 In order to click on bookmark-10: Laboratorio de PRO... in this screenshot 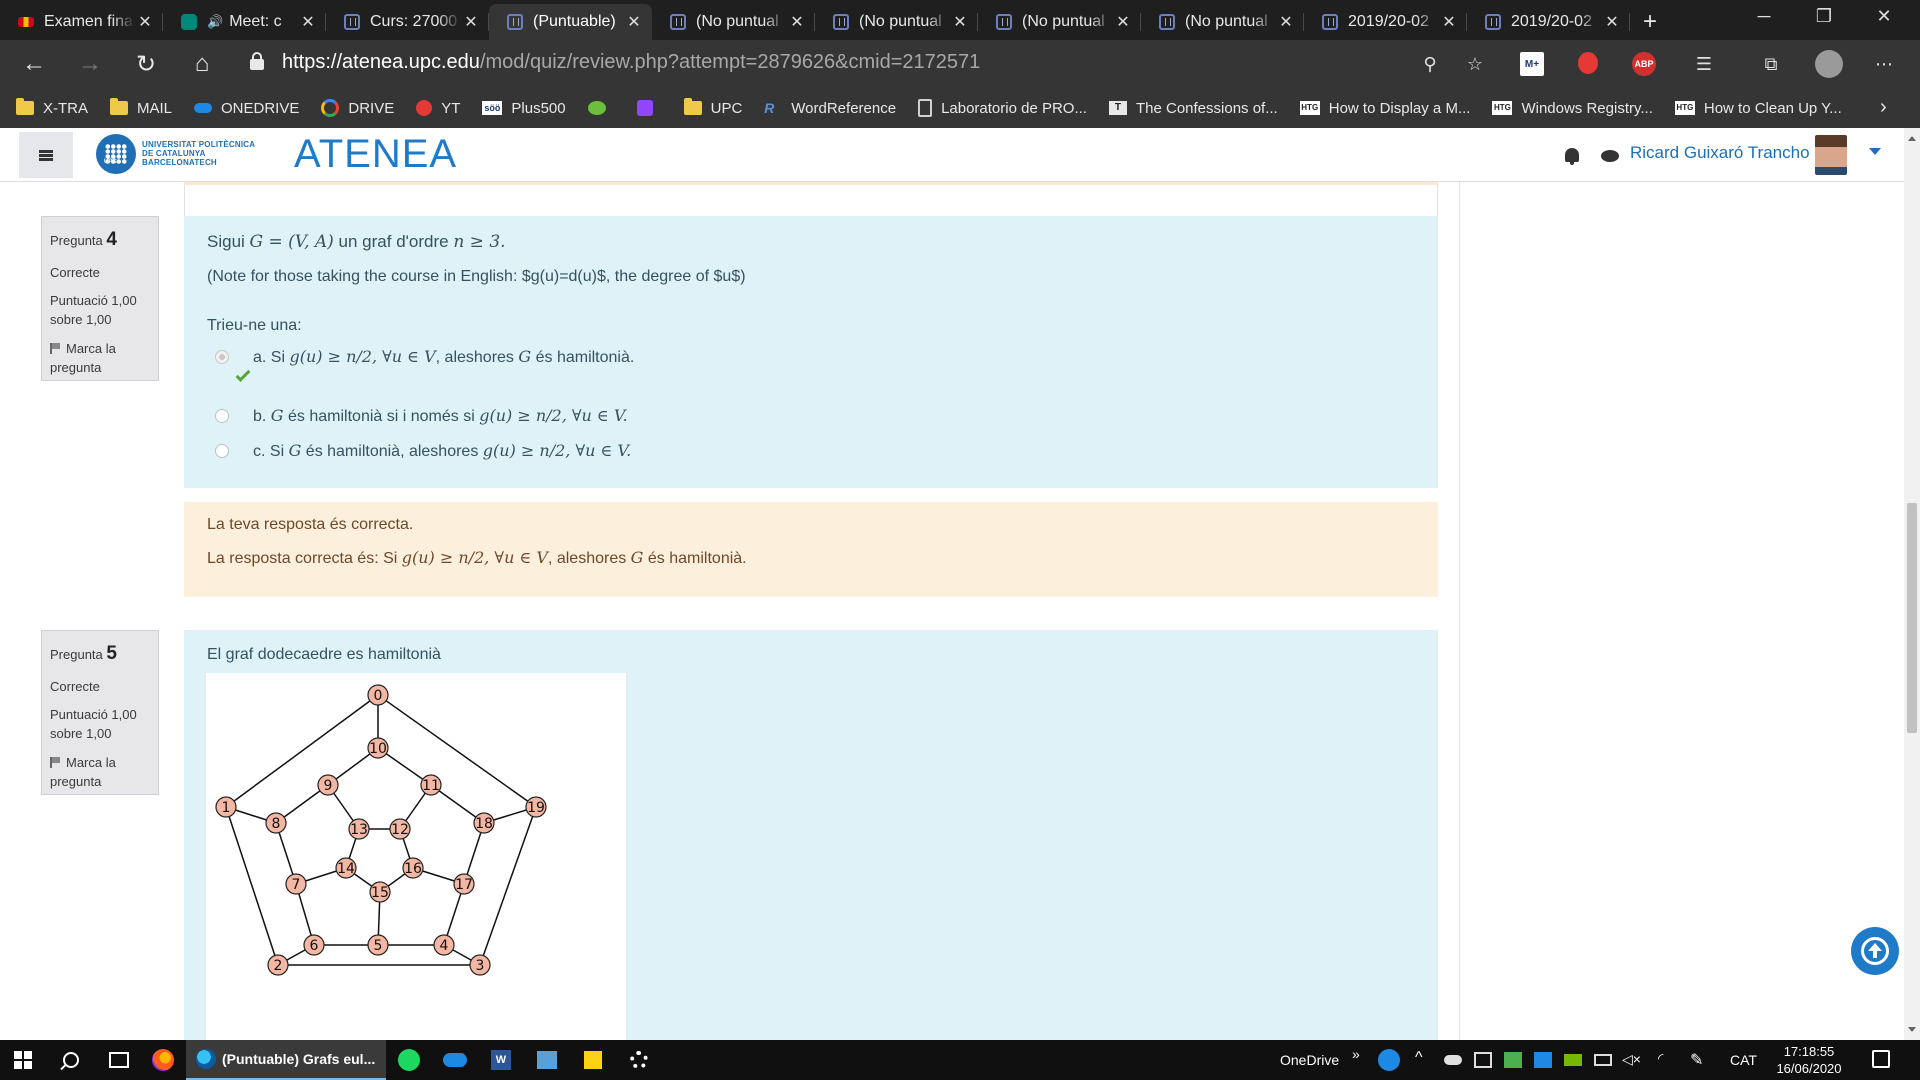, I will do `click(1002, 108)`.